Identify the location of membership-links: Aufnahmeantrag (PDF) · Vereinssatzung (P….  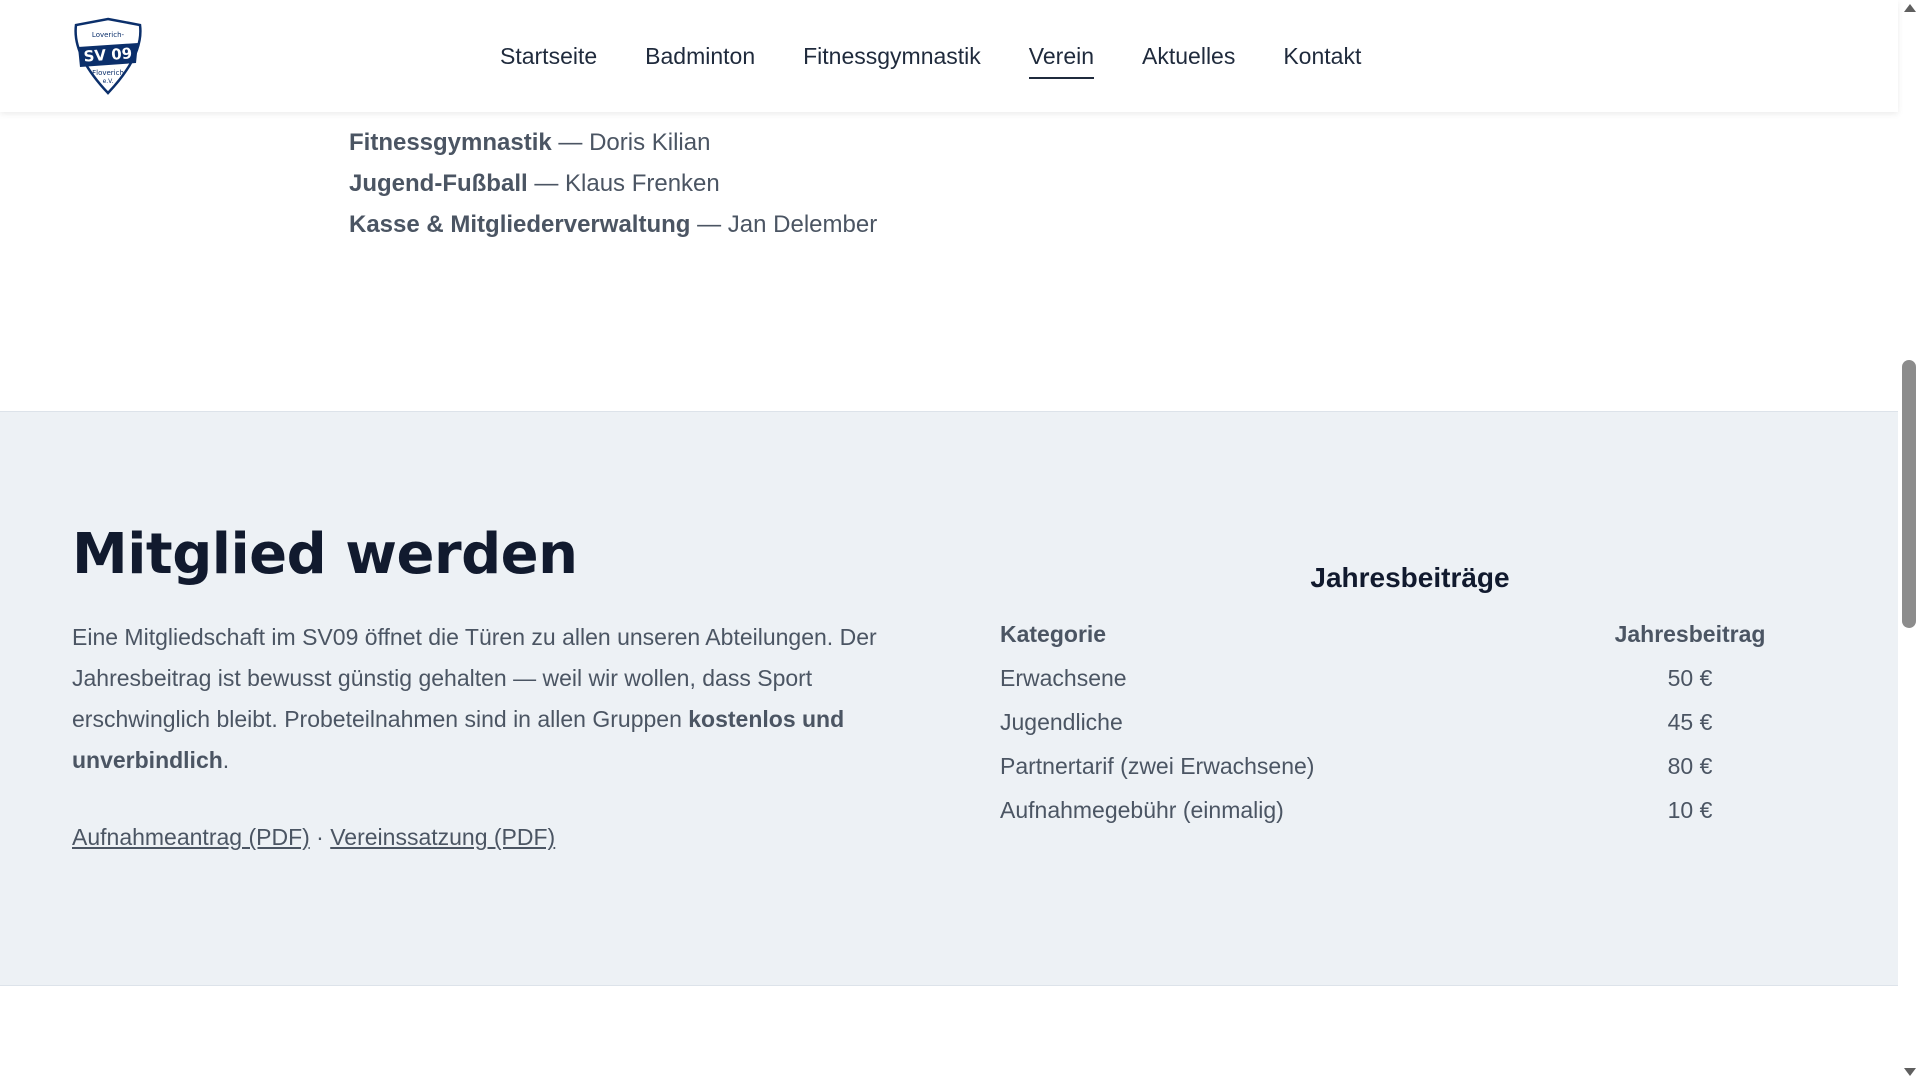
(313, 837).